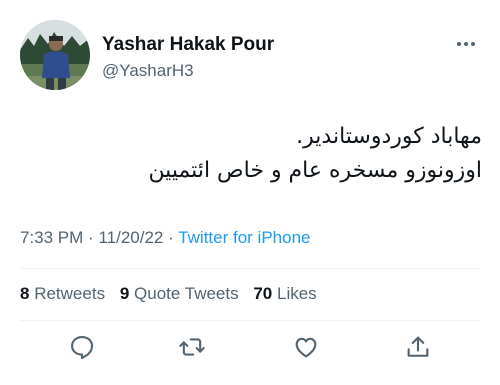  I want to click on user-handle: @YasharH3, so click(148, 71).